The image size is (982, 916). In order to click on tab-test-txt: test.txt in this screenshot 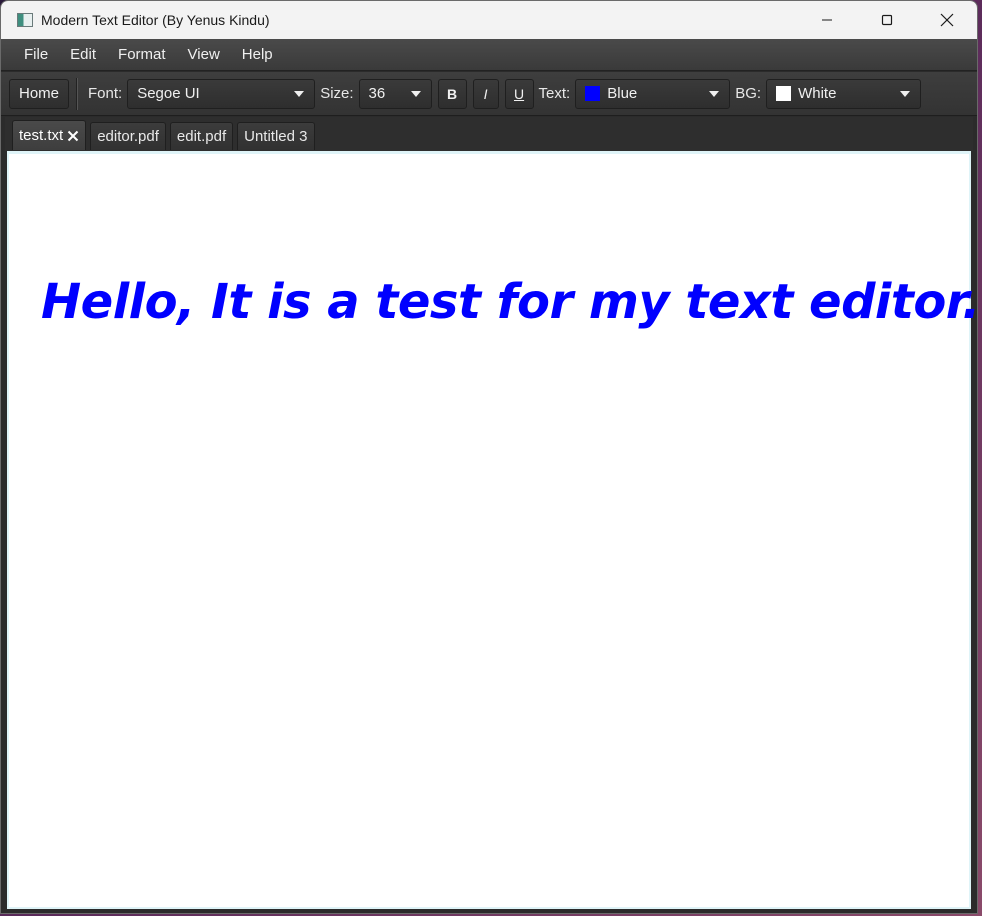, I will do `click(49, 135)`.